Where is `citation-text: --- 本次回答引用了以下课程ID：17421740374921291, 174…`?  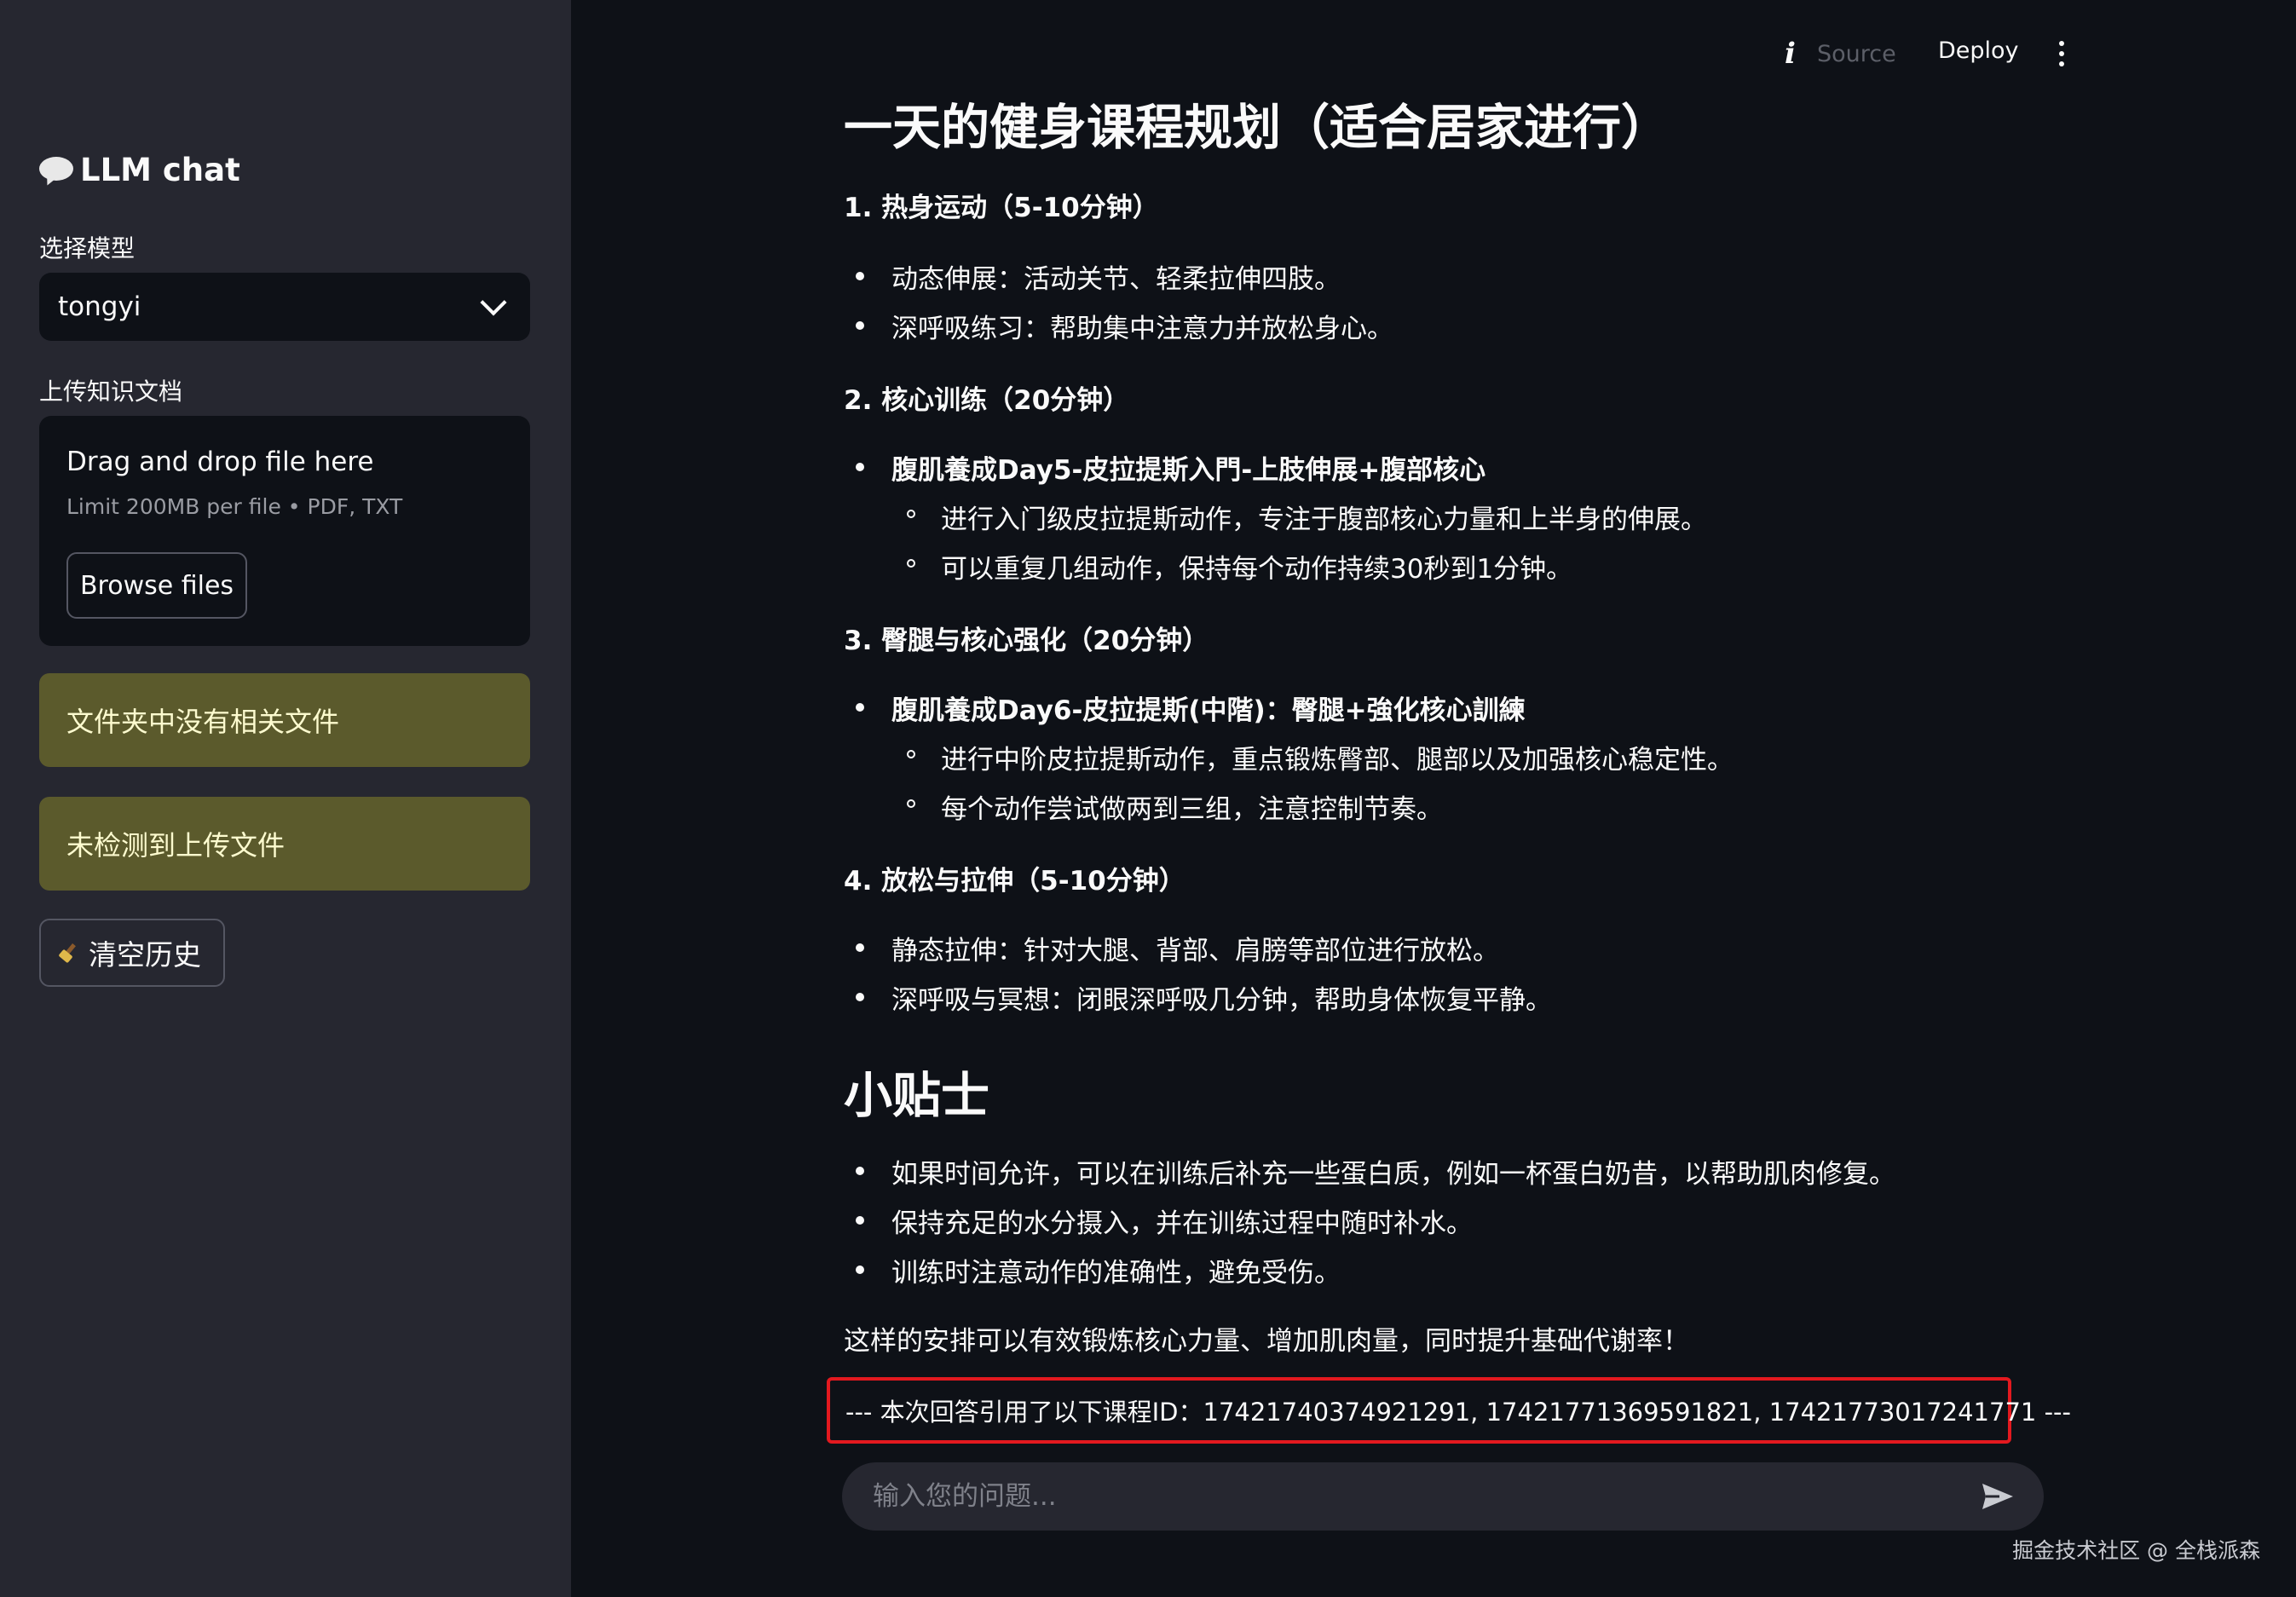
citation-text: --- 本次回答引用了以下课程ID：17421740374921291, 174… is located at coordinates (1458, 1413).